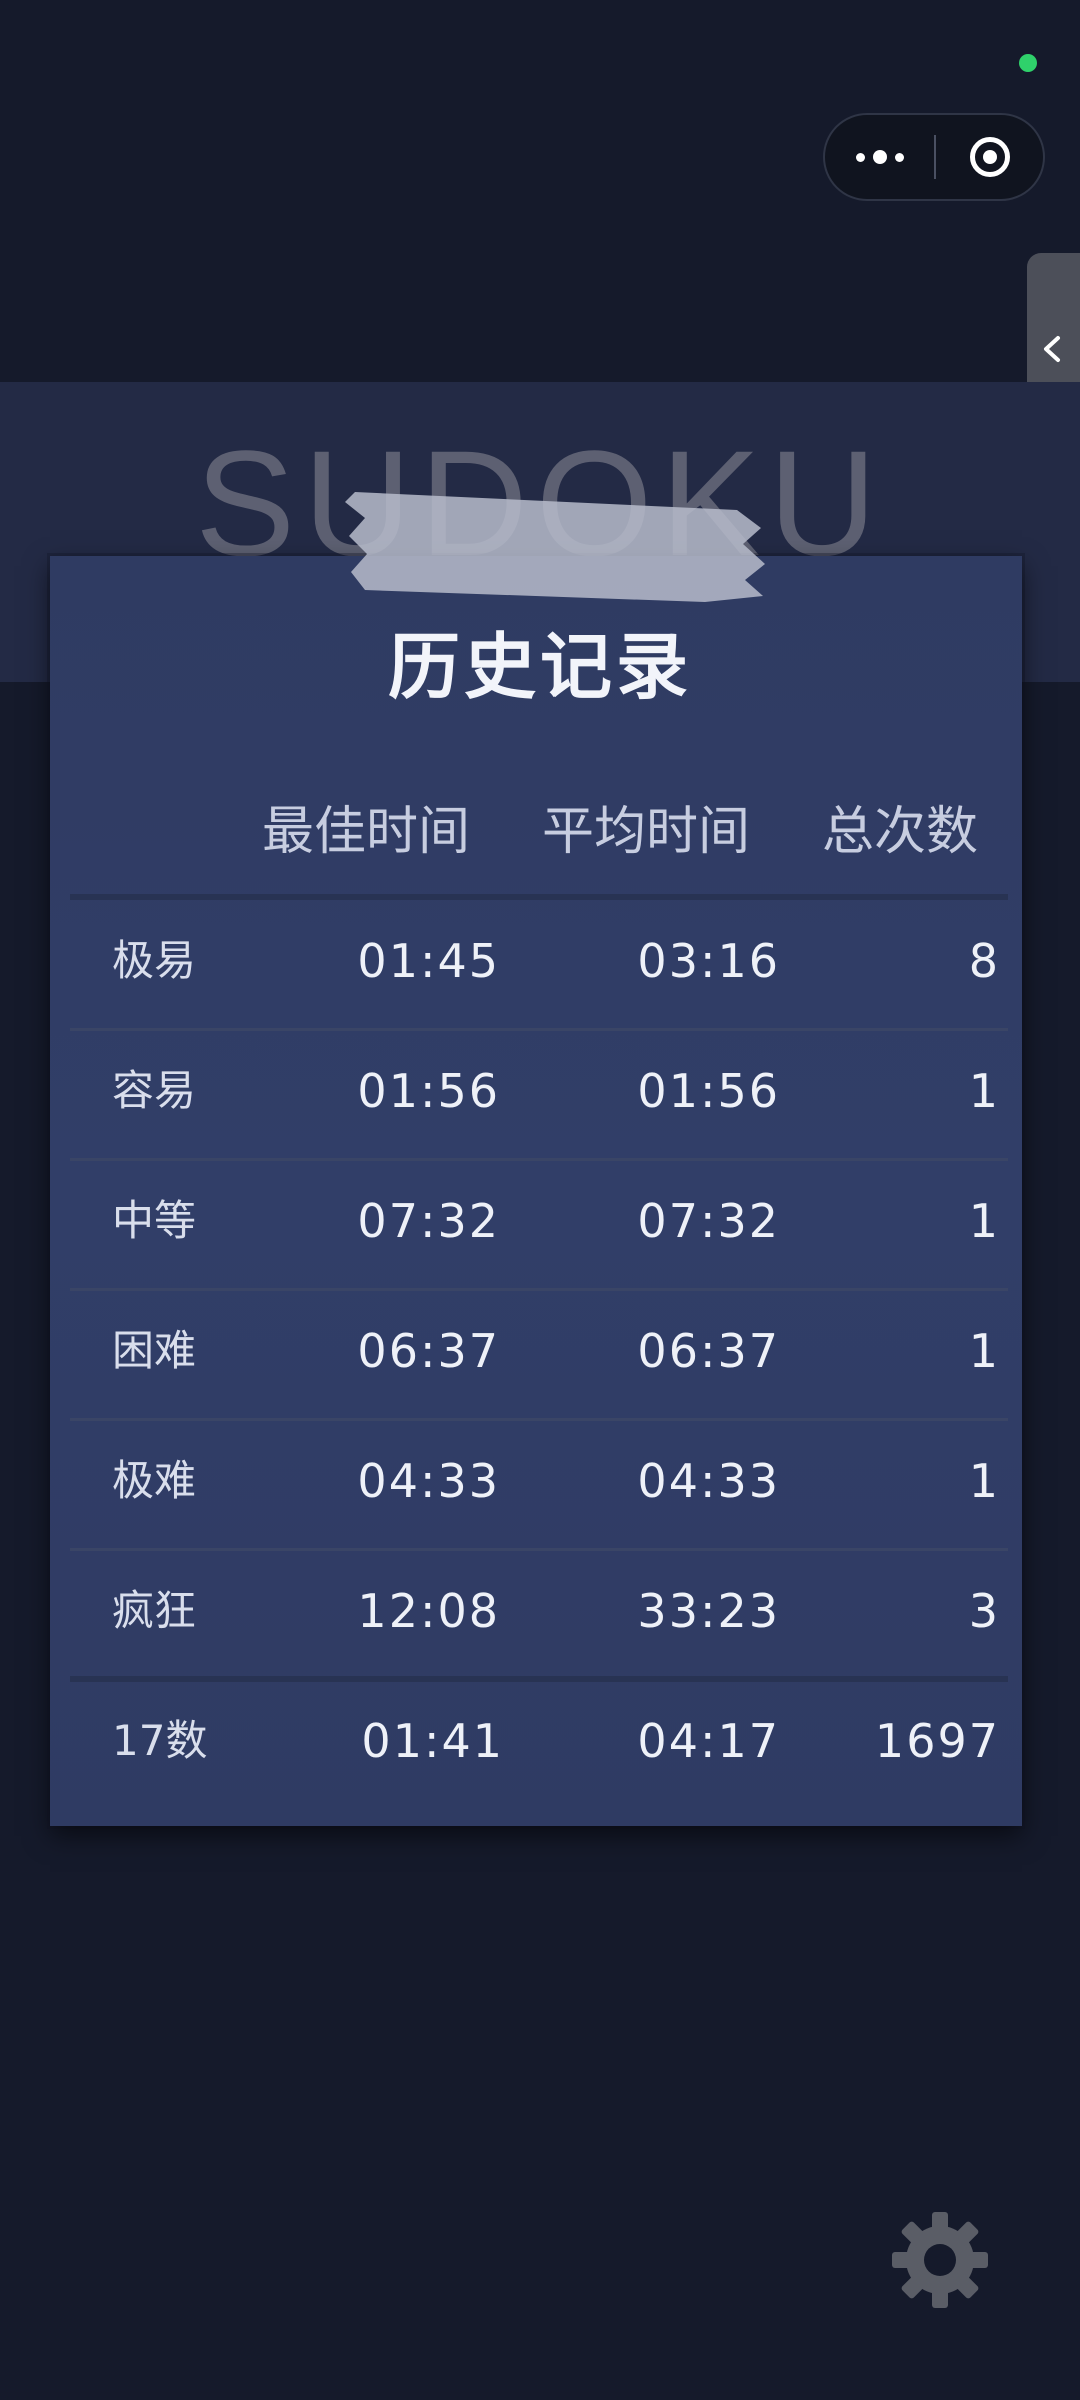 The image size is (1080, 2400). I want to click on best-time-easy: 01:56, so click(428, 1091).